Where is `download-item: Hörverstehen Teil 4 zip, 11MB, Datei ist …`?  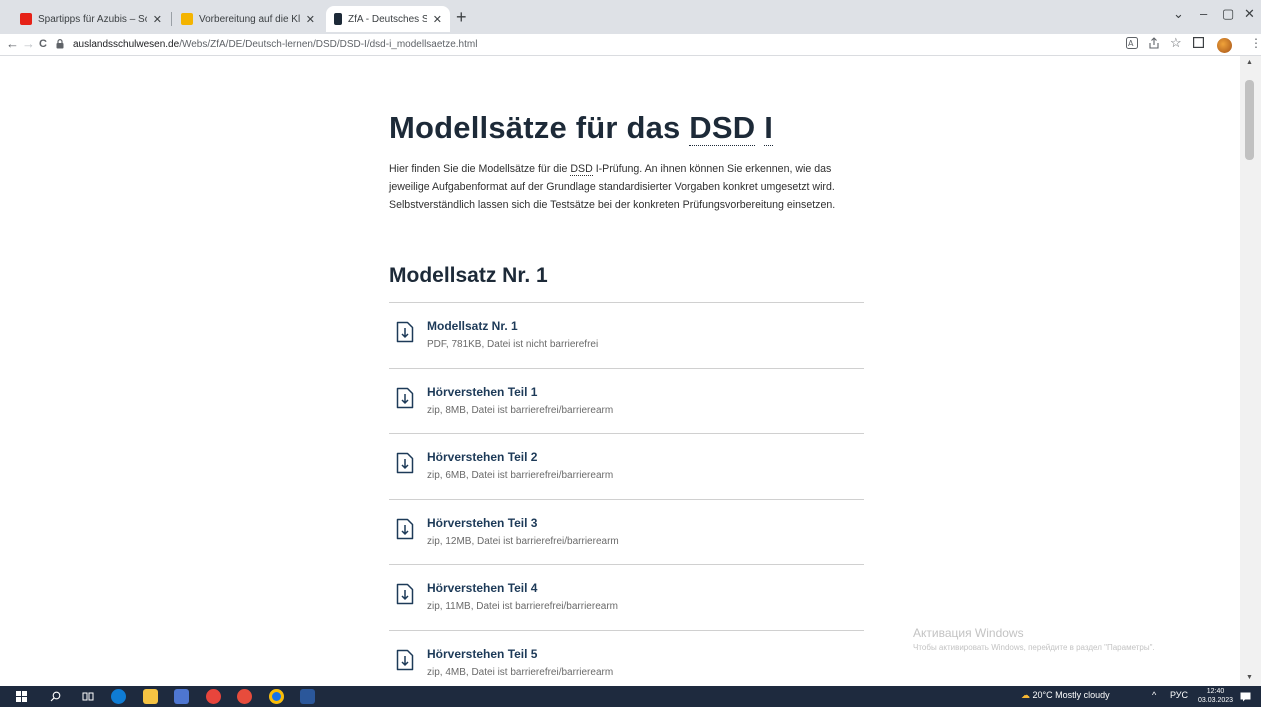 download-item: Hörverstehen Teil 4 zip, 11MB, Datei ist … is located at coordinates (626, 597).